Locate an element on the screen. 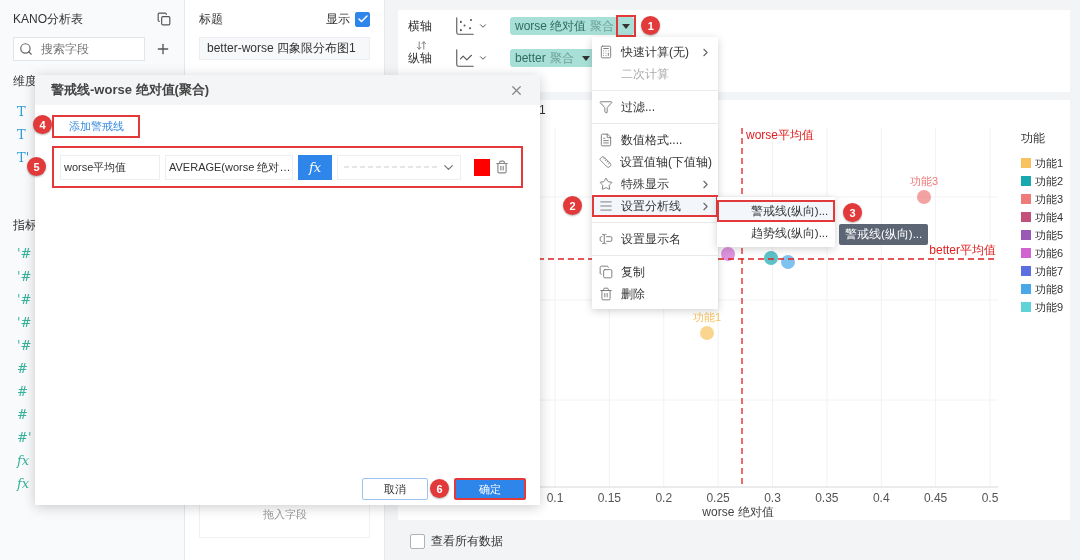 The width and height of the screenshot is (1080, 560). tick-label: 0.3 is located at coordinates (772, 498).